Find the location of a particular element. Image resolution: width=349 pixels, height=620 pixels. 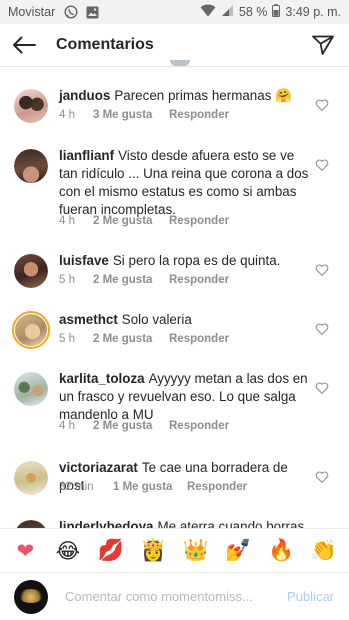

princess-emoji-button: 👸 is located at coordinates (153, 550).